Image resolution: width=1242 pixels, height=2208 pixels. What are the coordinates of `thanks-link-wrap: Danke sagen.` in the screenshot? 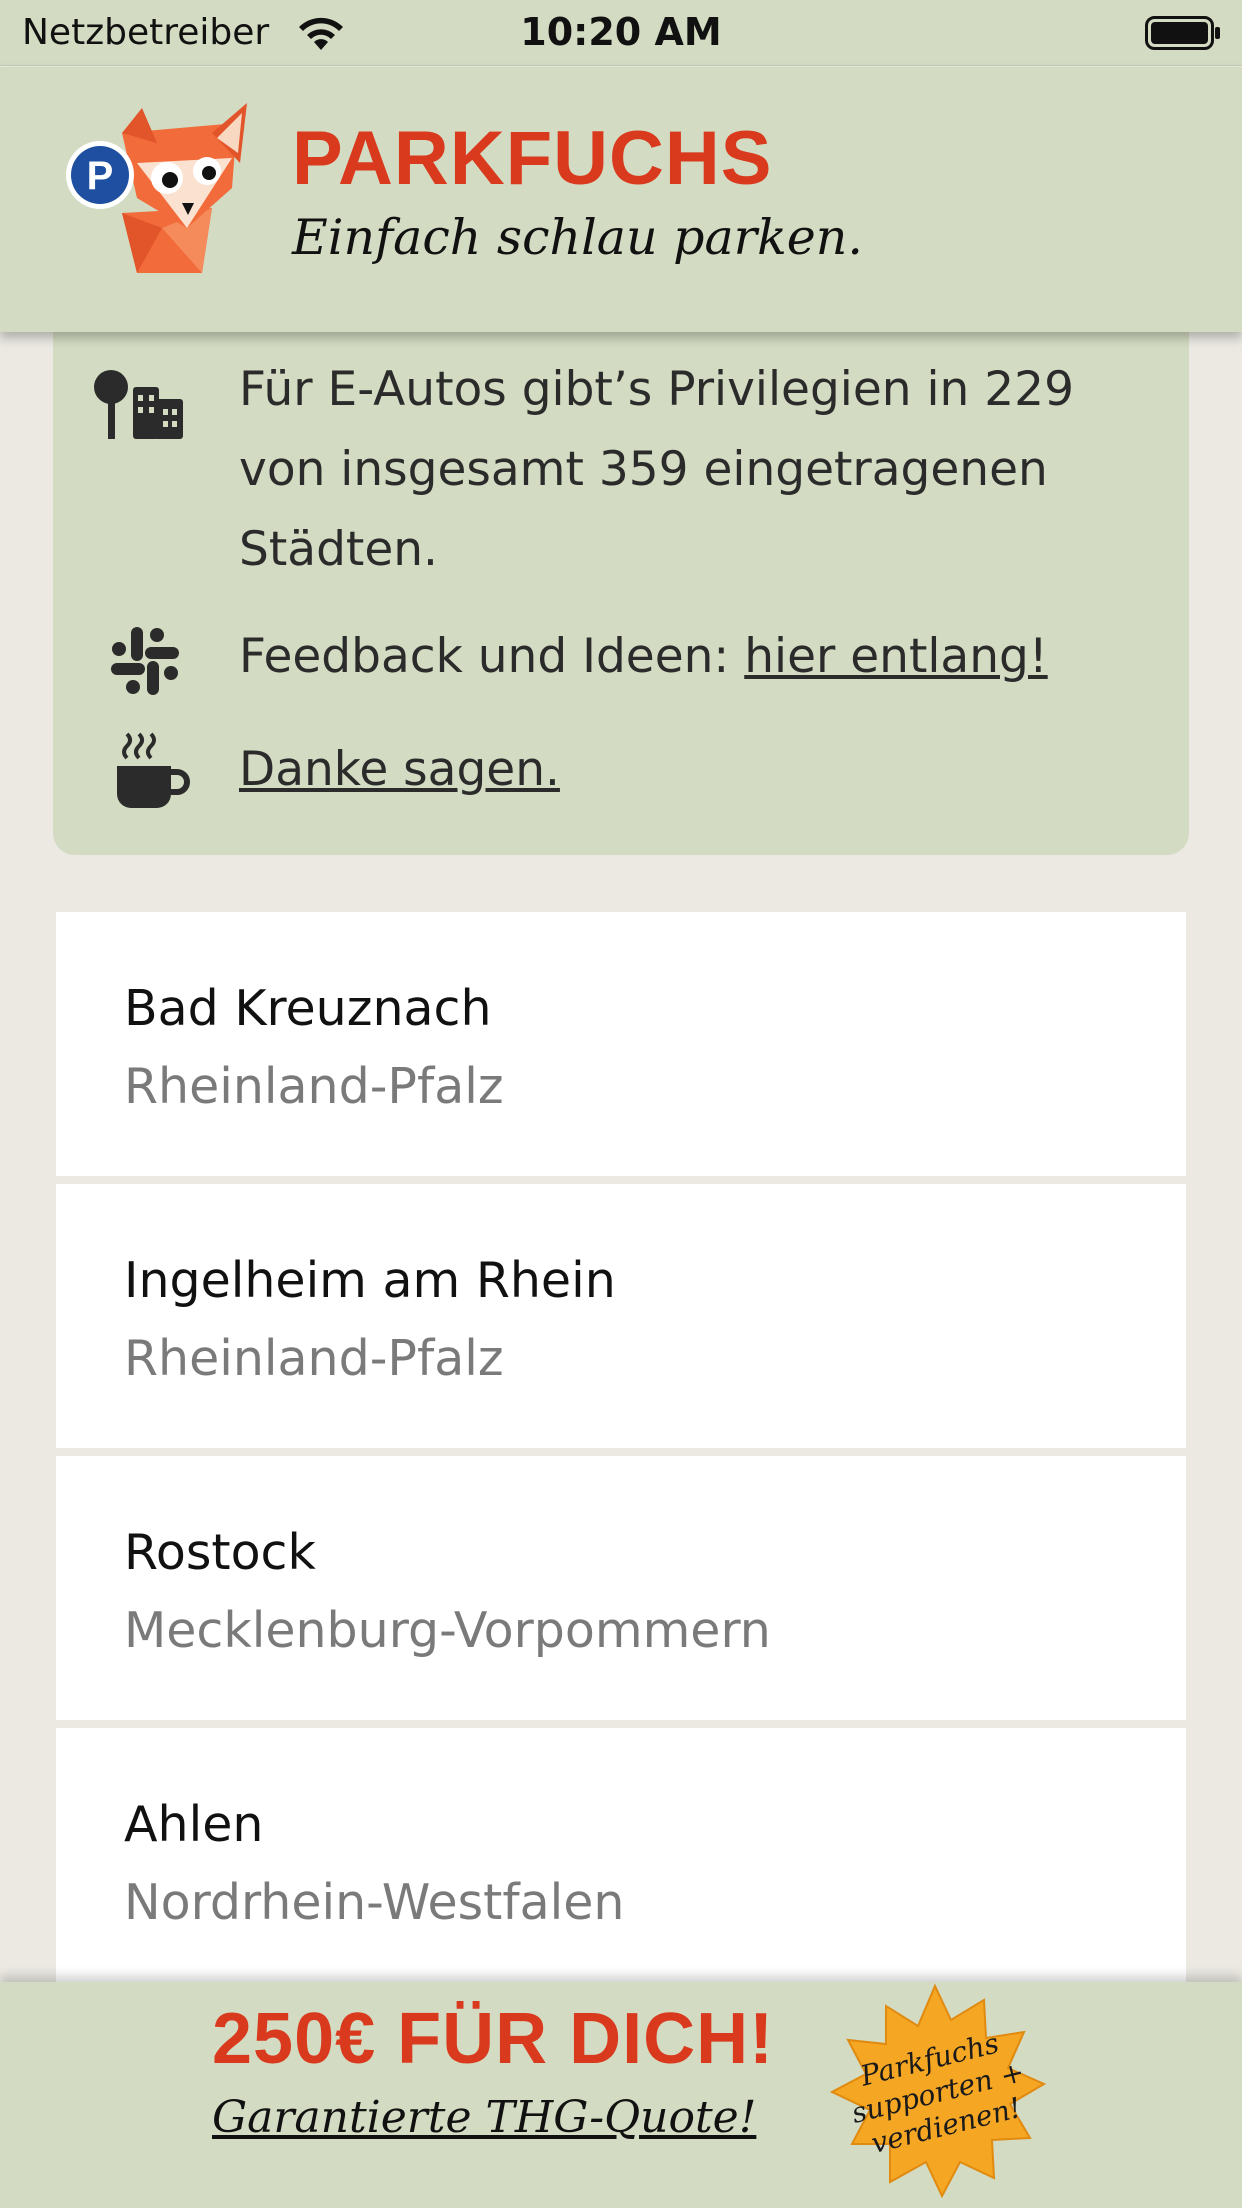 It's located at (399, 770).